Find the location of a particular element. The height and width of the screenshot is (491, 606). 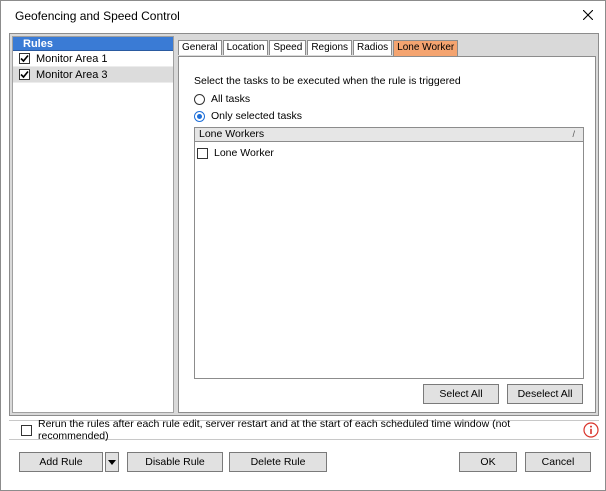

add-rule-dropdown-button is located at coordinates (112, 462).